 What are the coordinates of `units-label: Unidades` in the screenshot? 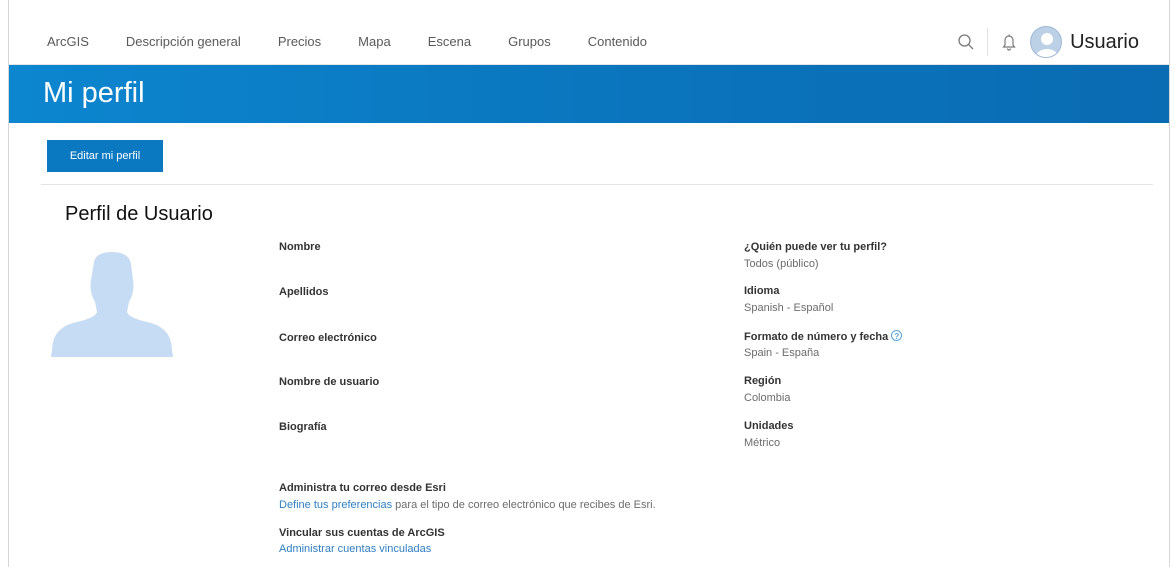 It's located at (769, 426).